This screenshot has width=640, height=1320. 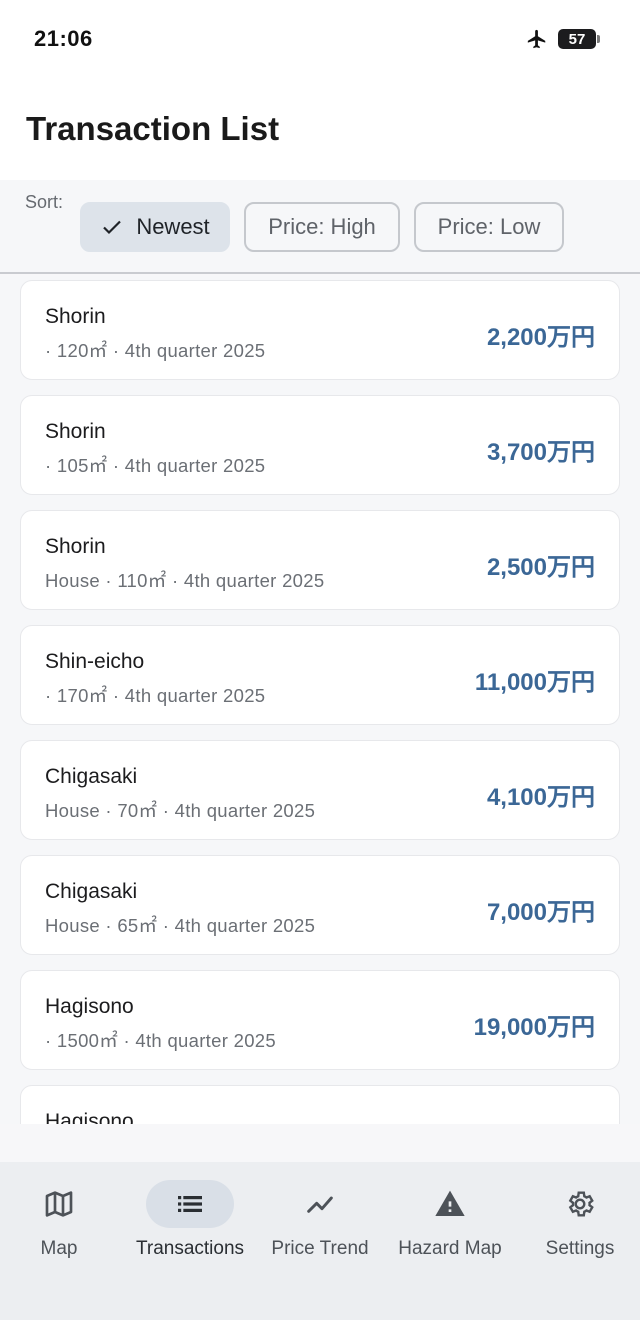 I want to click on transaction-card: Shorin · 105㎡ · 4th quarter 2025 3,700万円, so click(x=320, y=445).